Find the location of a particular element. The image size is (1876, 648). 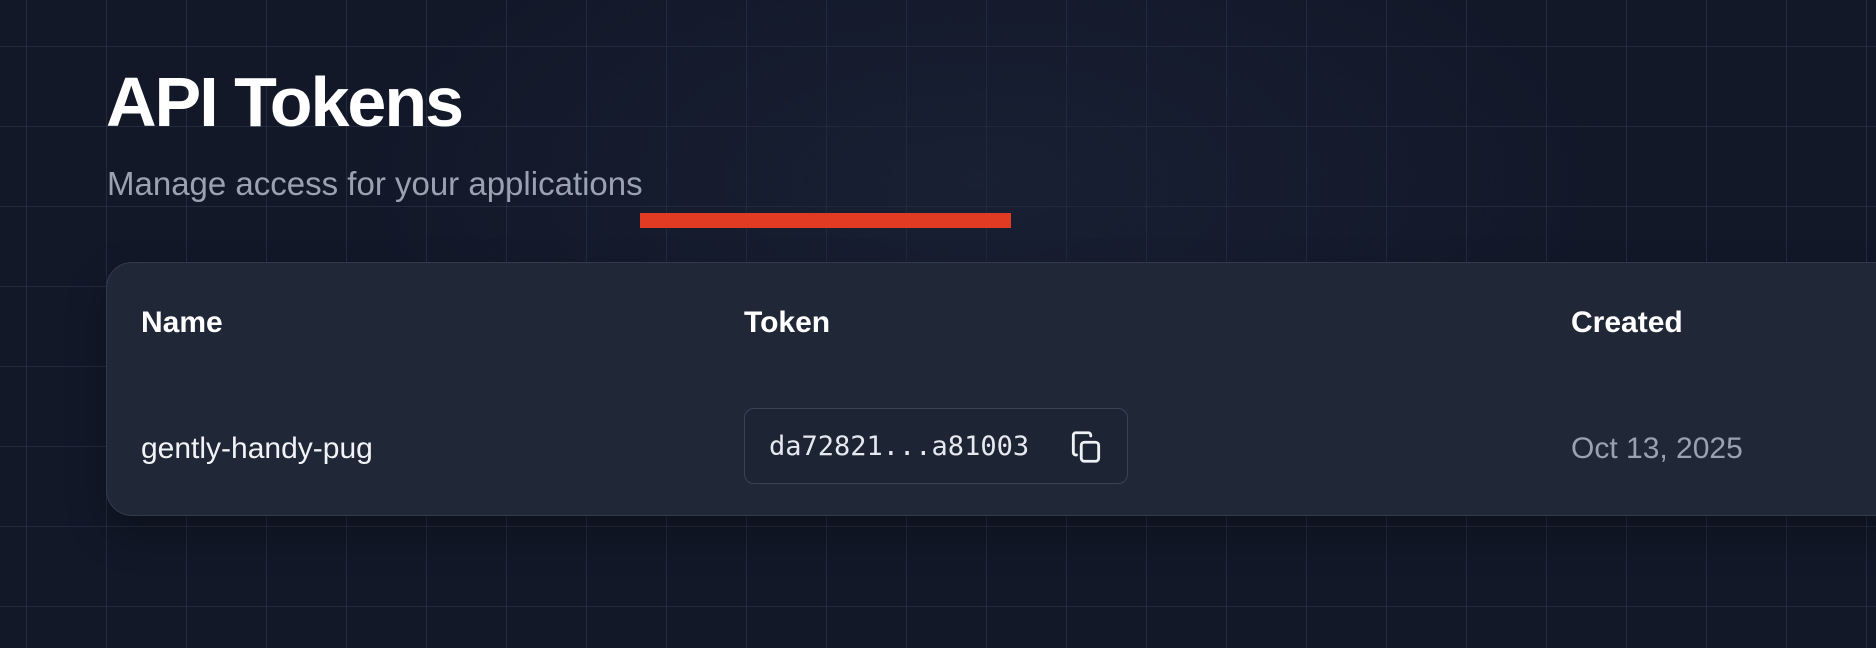

column-header-created: Created is located at coordinates (1627, 322).